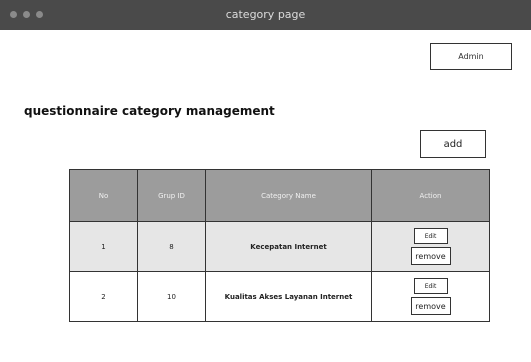 The height and width of the screenshot is (362, 531). Describe the element at coordinates (430, 195) in the screenshot. I see `column-header-action: Action` at that location.